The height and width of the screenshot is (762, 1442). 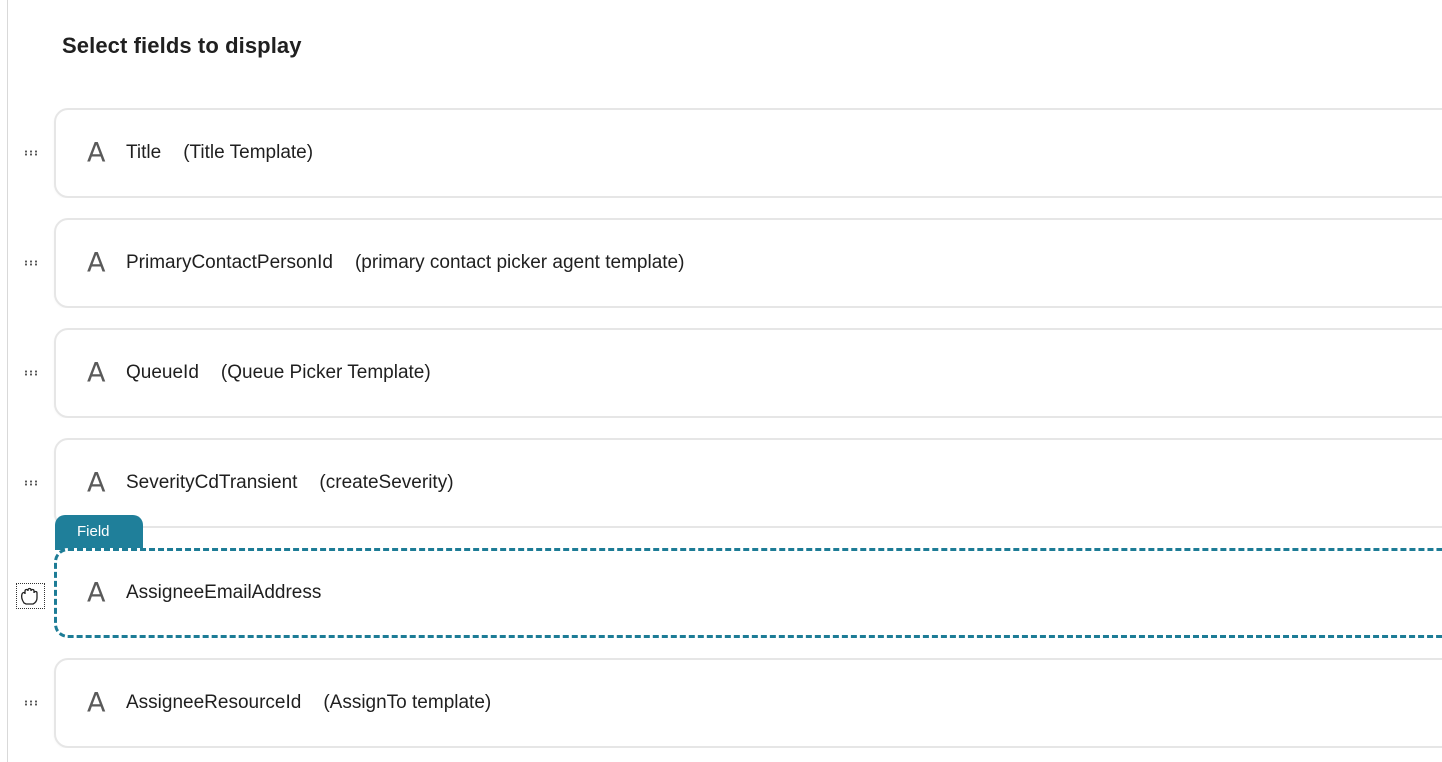 What do you see at coordinates (30, 596) in the screenshot?
I see `grab-cursor-icon` at bounding box center [30, 596].